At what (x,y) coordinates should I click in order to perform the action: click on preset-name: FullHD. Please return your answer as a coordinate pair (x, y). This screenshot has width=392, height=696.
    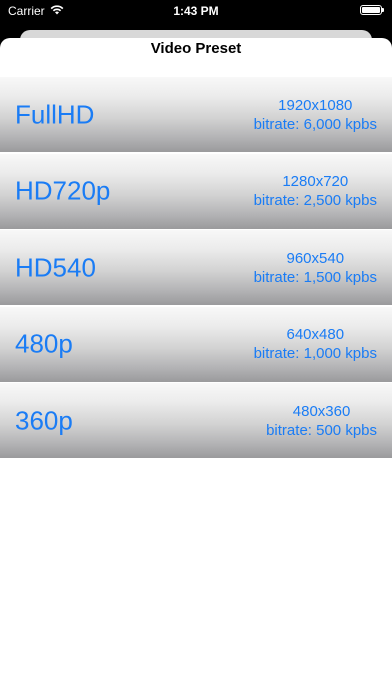
    Looking at the image, I should click on (55, 114).